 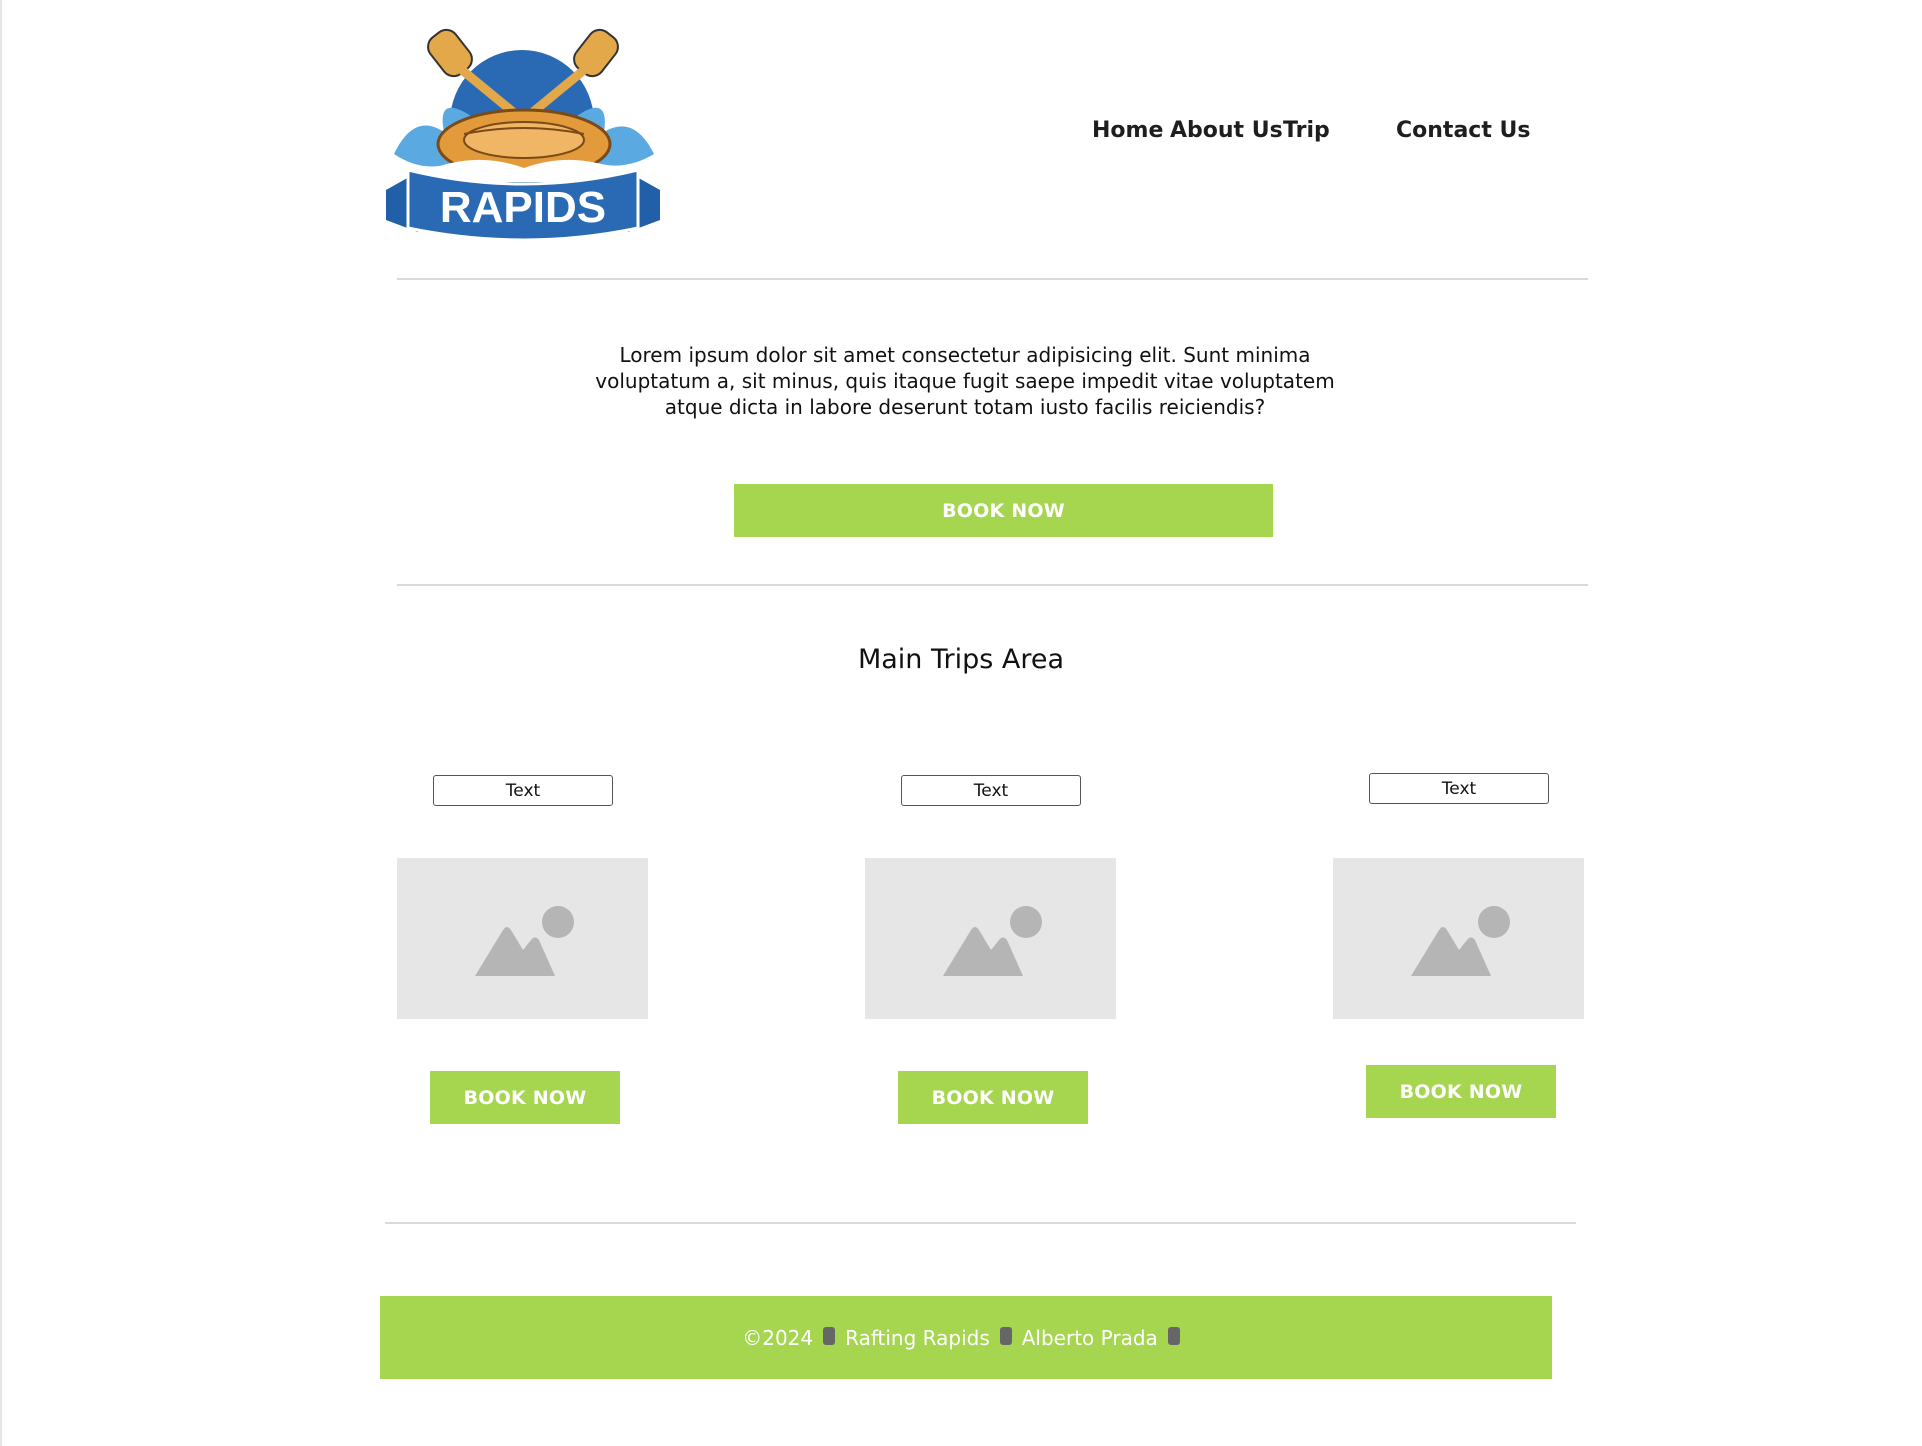 What do you see at coordinates (1461, 1091) in the screenshot?
I see `trip-card-3-book-now-button: BOOK NOW` at bounding box center [1461, 1091].